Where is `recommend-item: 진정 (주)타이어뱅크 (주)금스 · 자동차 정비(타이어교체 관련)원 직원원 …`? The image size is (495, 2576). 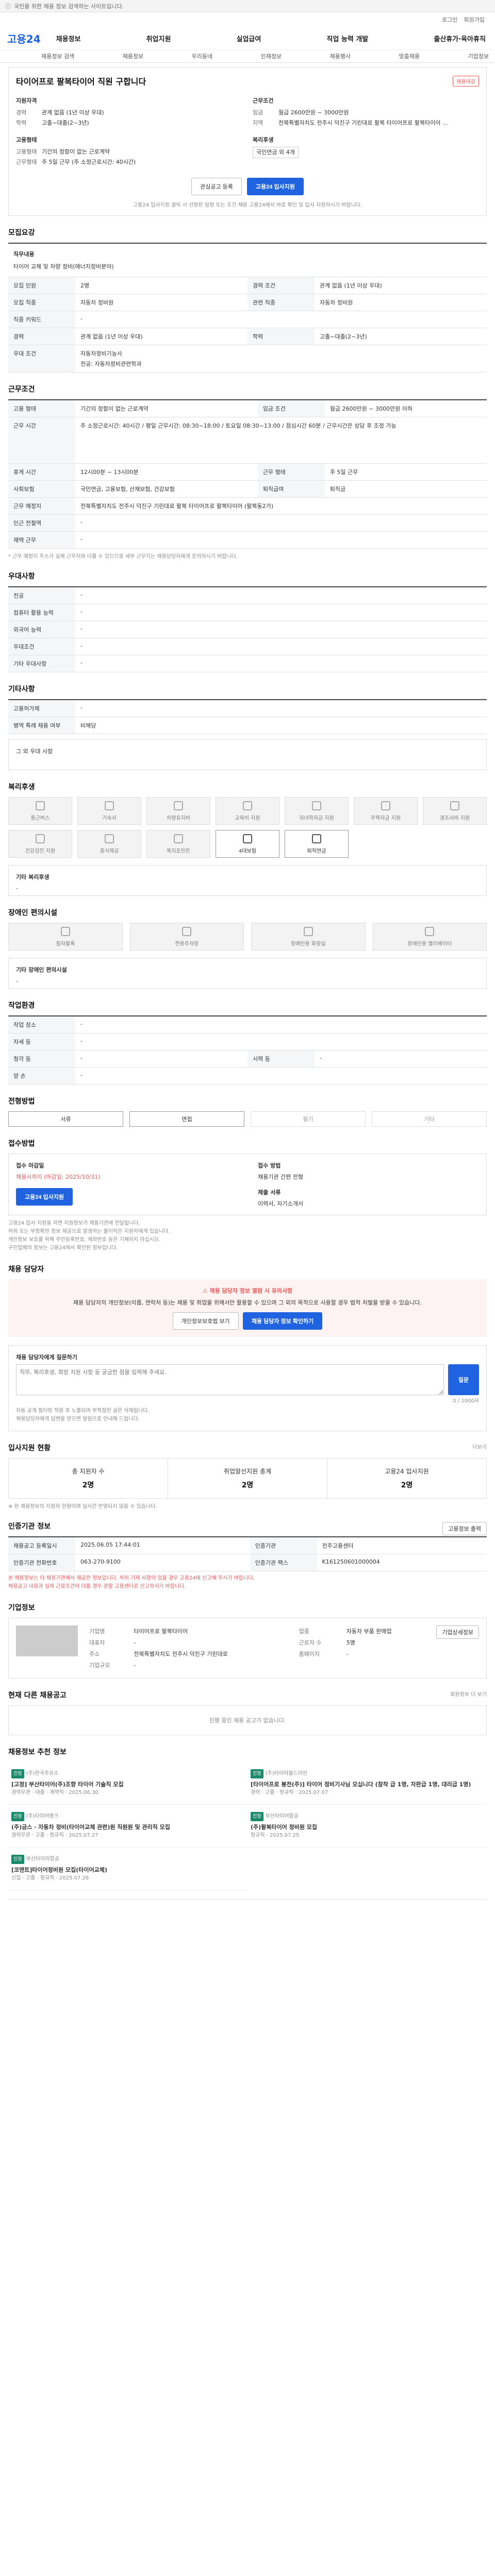
recommend-item: 진정 (주)타이어뱅크 (주)금스 · 자동차 정비(타이어교체 관련)원 직원원 … is located at coordinates (128, 1826).